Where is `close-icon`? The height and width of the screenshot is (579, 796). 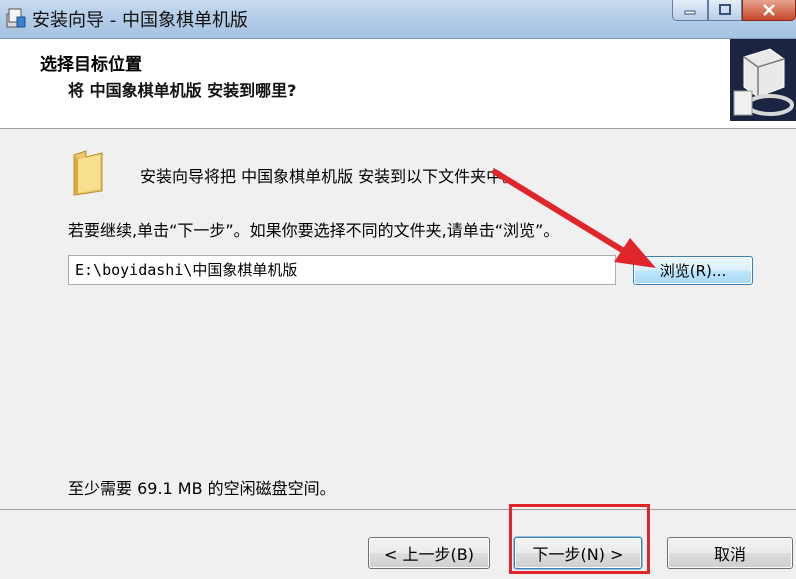 close-icon is located at coordinates (769, 10).